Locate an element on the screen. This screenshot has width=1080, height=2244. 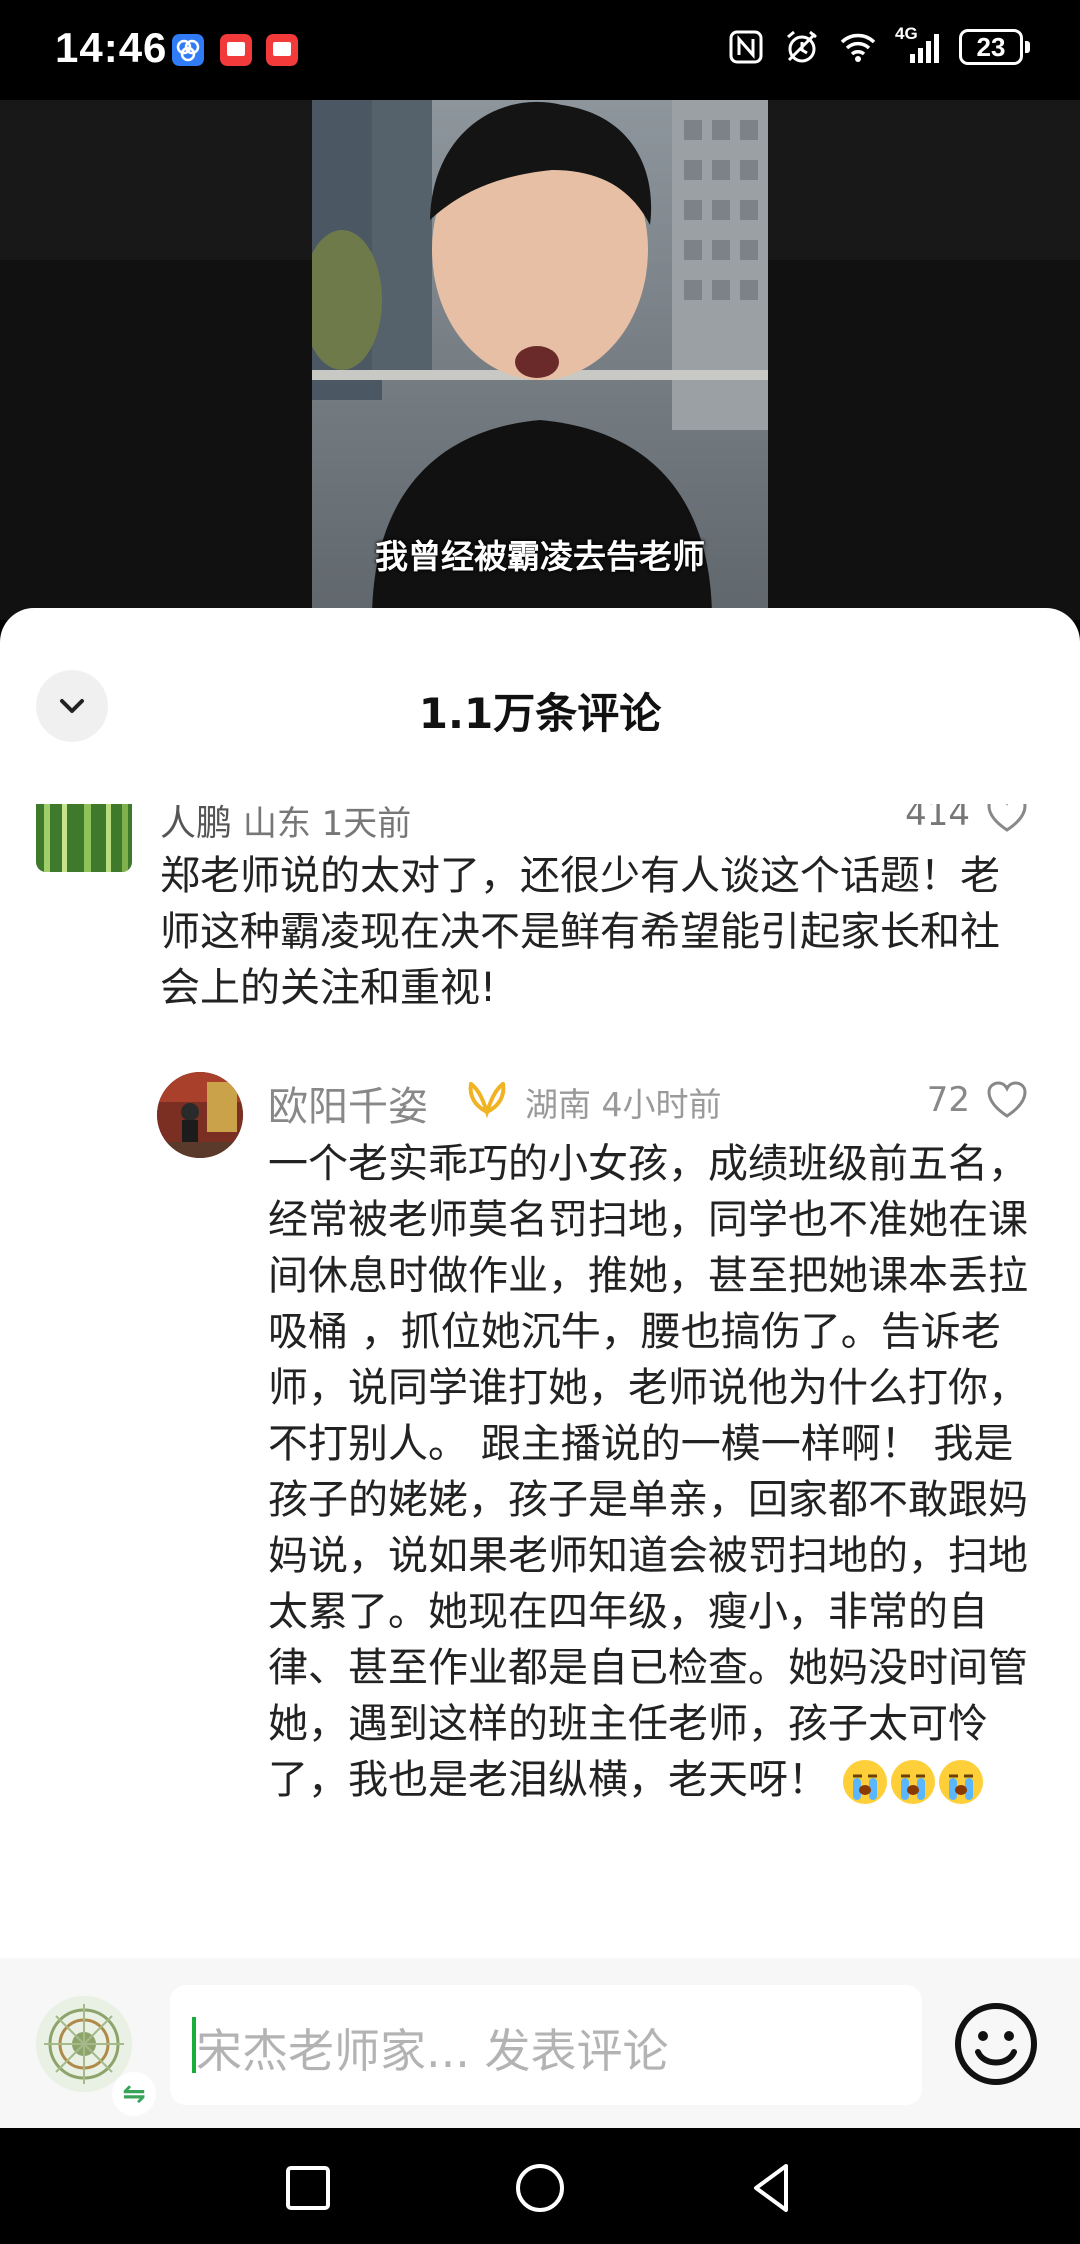
video-caption: 我曾经被霸凌去告老师 is located at coordinates (540, 556).